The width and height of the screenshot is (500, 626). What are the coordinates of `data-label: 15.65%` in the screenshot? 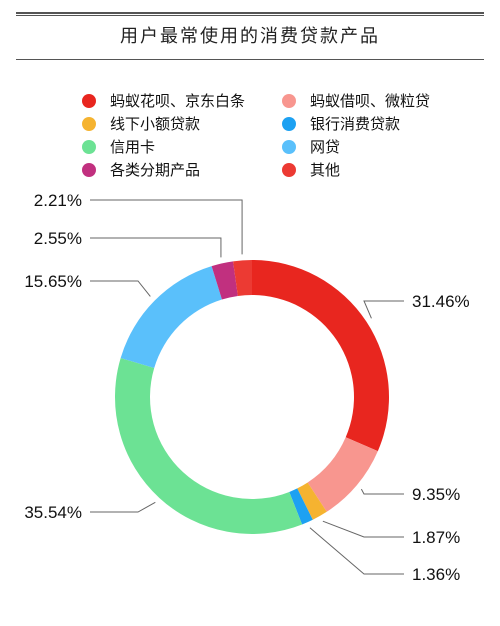 It's located at (53, 281).